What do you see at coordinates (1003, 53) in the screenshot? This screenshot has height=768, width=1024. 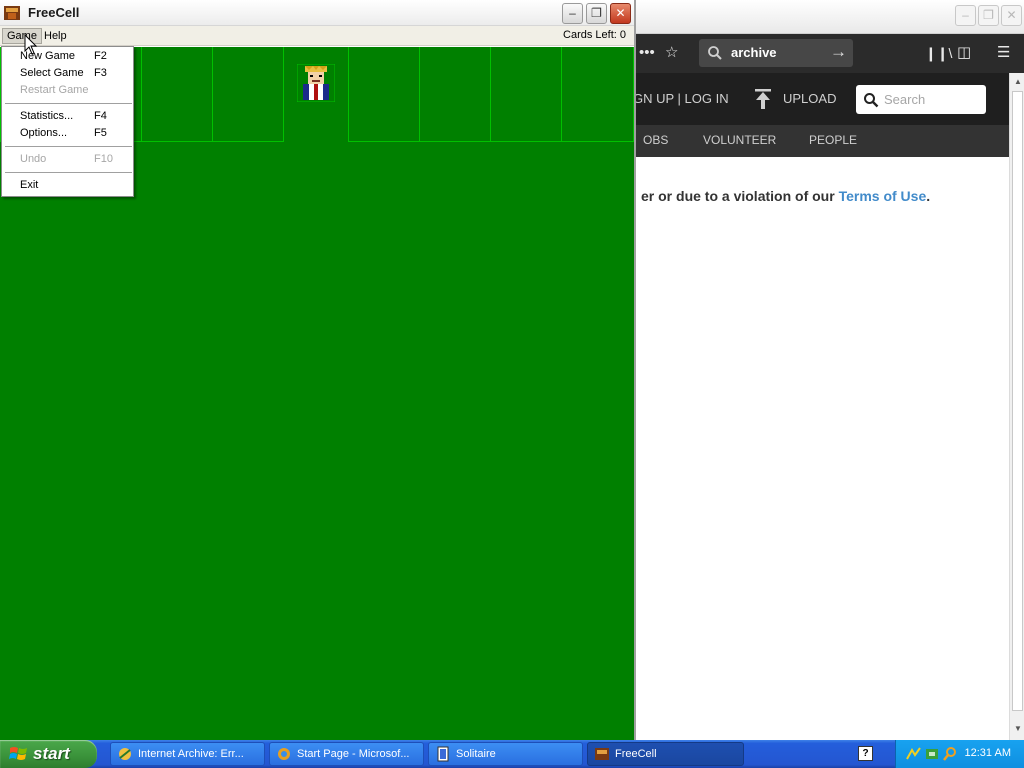 I see `menu-icon: ☰` at bounding box center [1003, 53].